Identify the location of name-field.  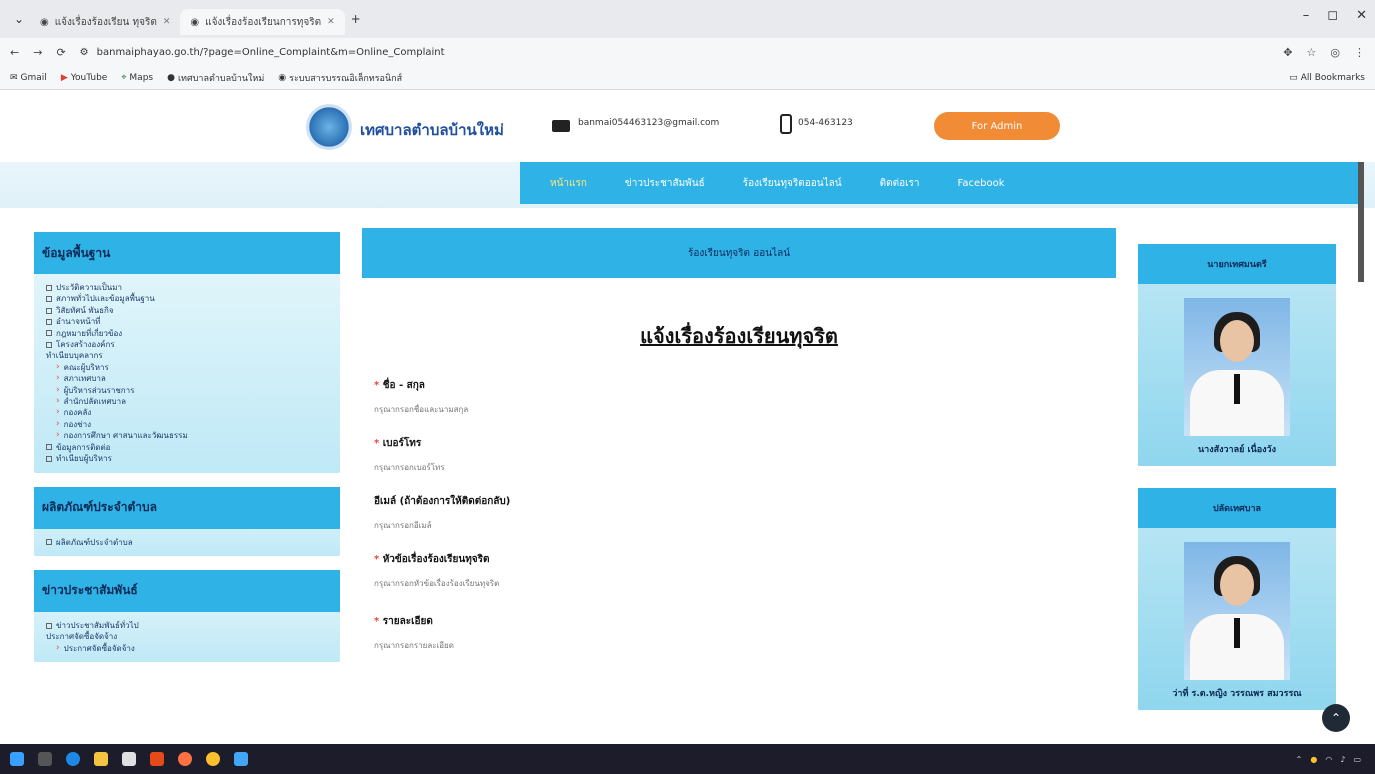
(634, 409).